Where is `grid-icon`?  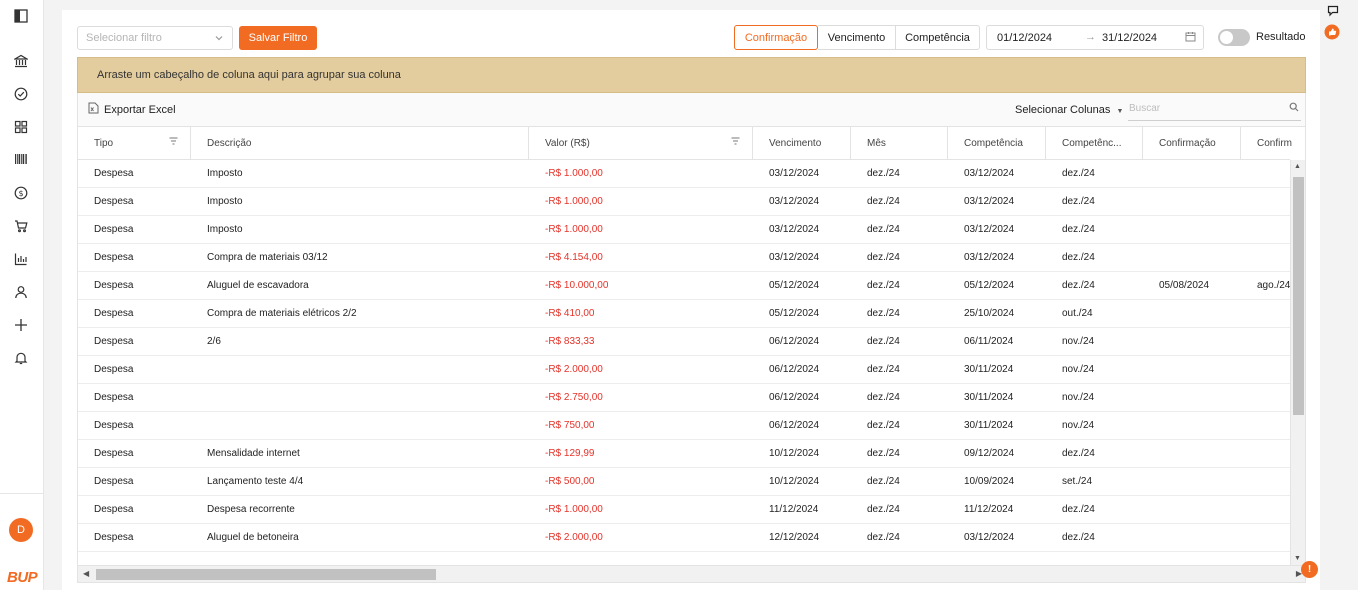 grid-icon is located at coordinates (21, 127).